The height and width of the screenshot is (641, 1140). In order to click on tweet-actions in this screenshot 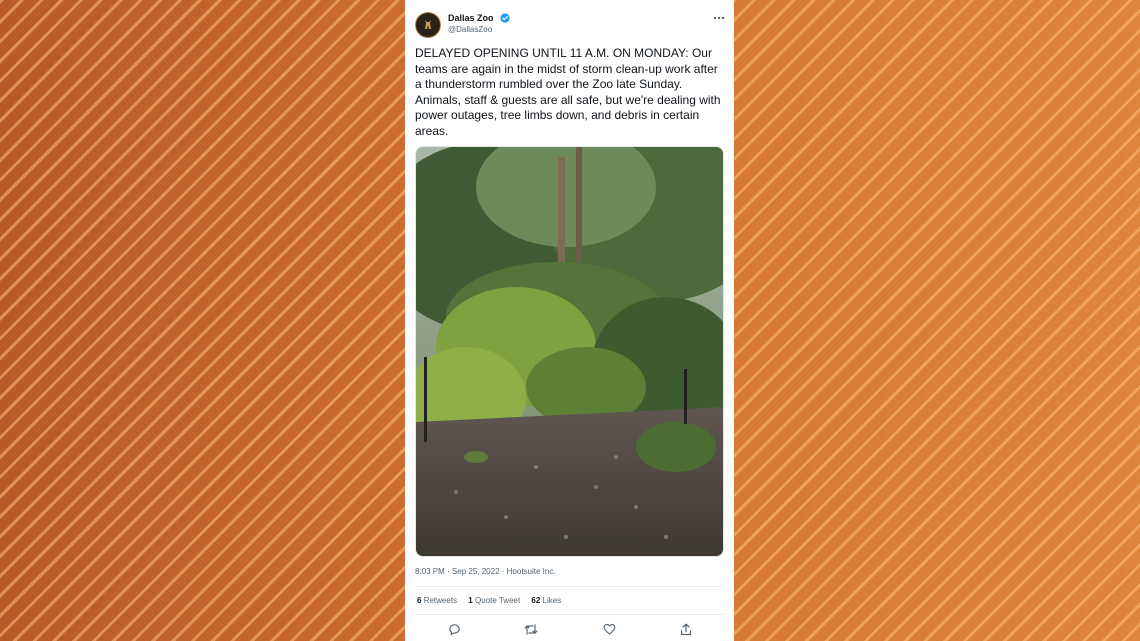, I will do `click(569, 629)`.